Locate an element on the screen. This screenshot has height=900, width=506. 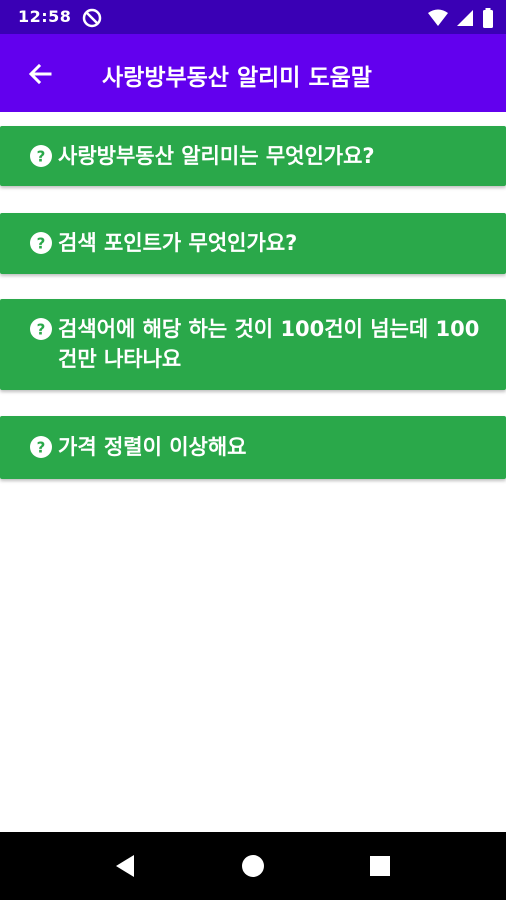
faq-item: ? 사랑방부동산 알리미는 무엇인가요? is located at coordinates (253, 156).